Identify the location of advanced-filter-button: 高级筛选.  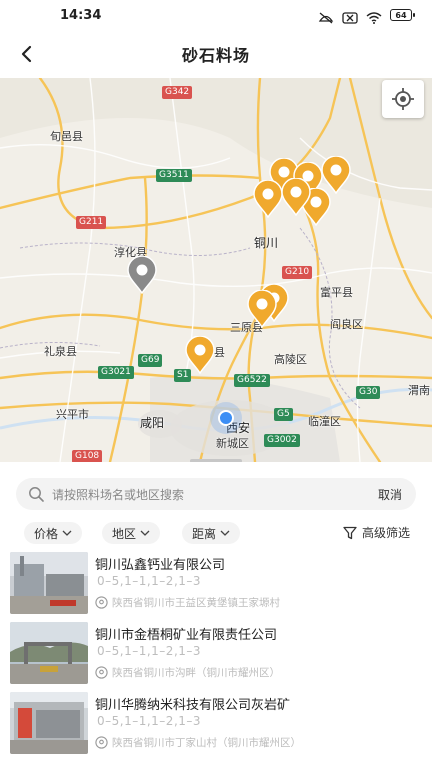
(376, 532).